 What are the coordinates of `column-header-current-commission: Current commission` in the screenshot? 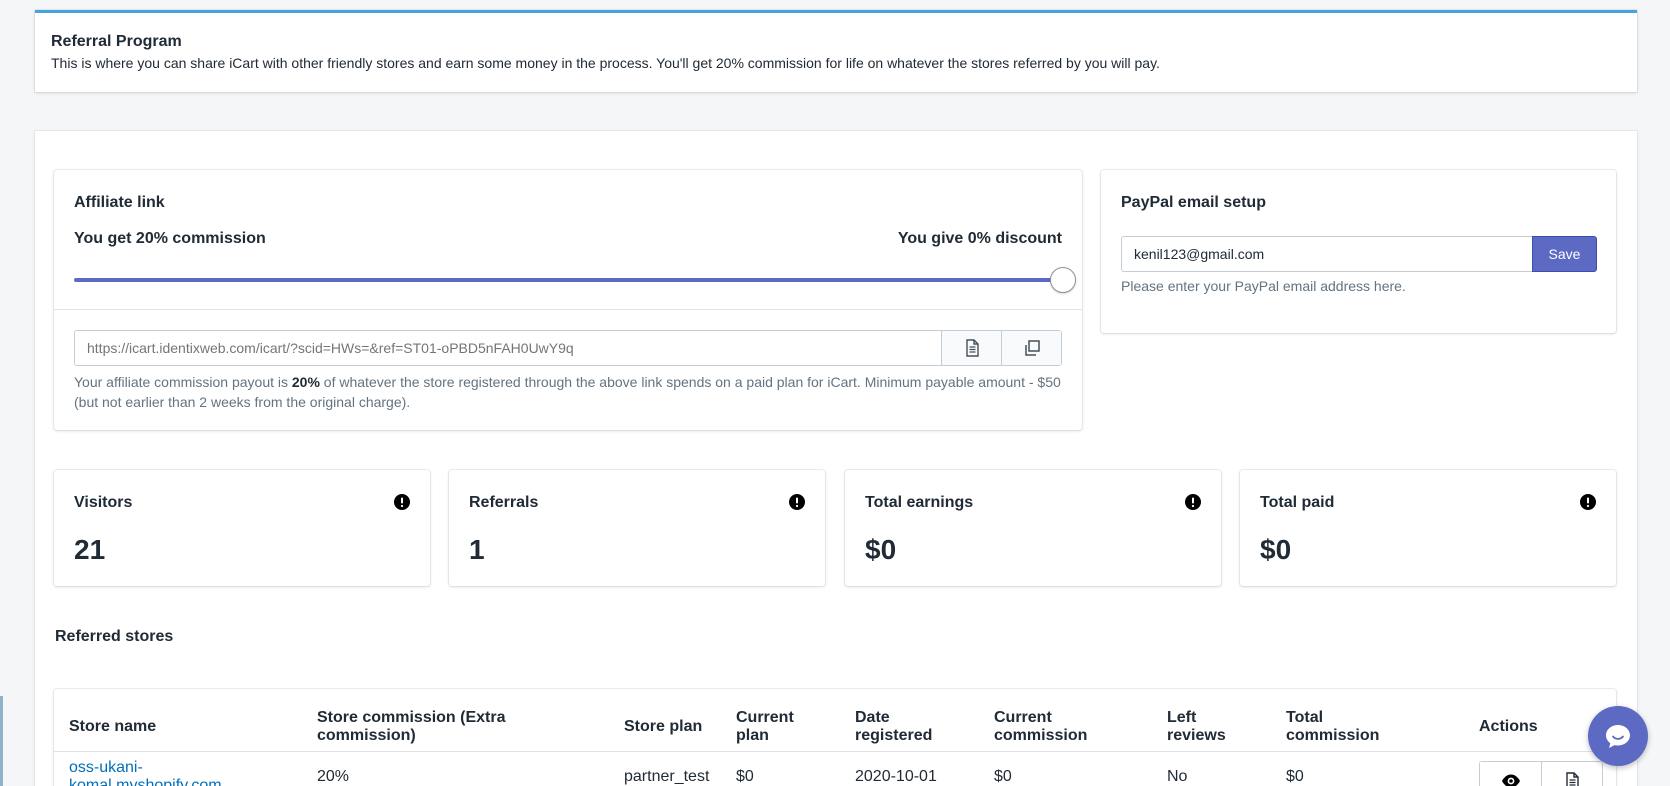 It's located at (1041, 726).